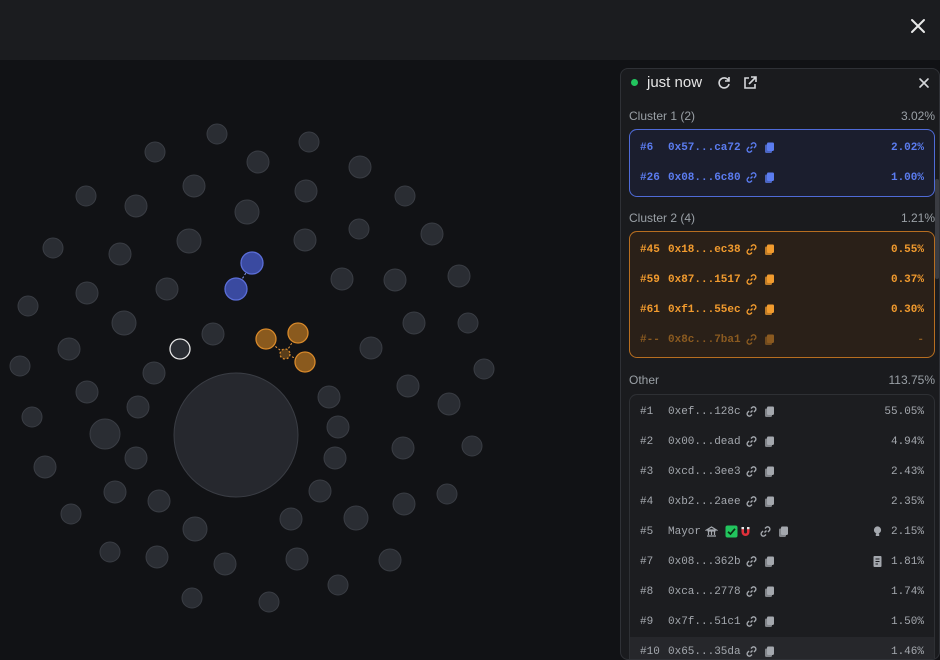 The height and width of the screenshot is (660, 940). I want to click on holder-row: #5 Mayor 2.15%, so click(782, 532).